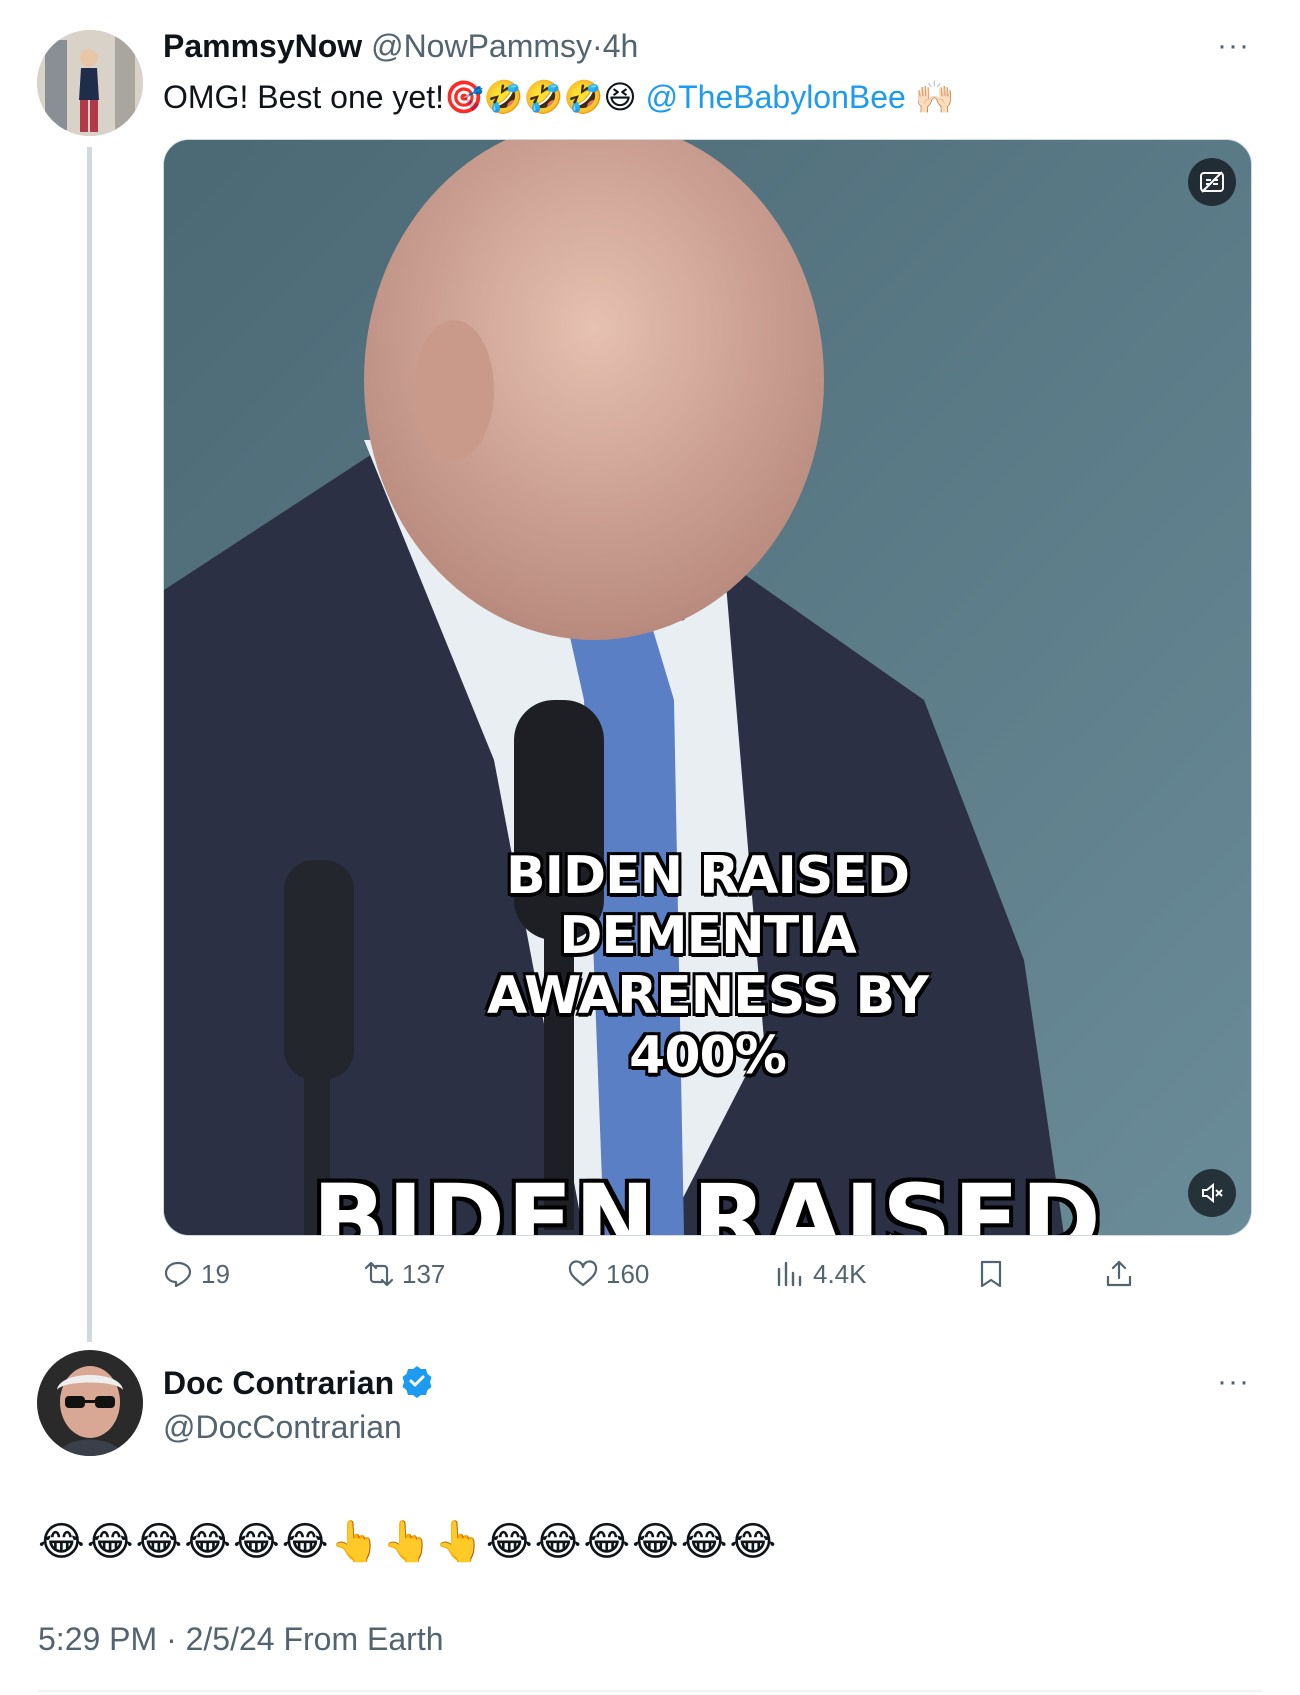 The image size is (1300, 1695). I want to click on tweet1-action-bar: 19 137 160 4.4K, so click(650, 1274).